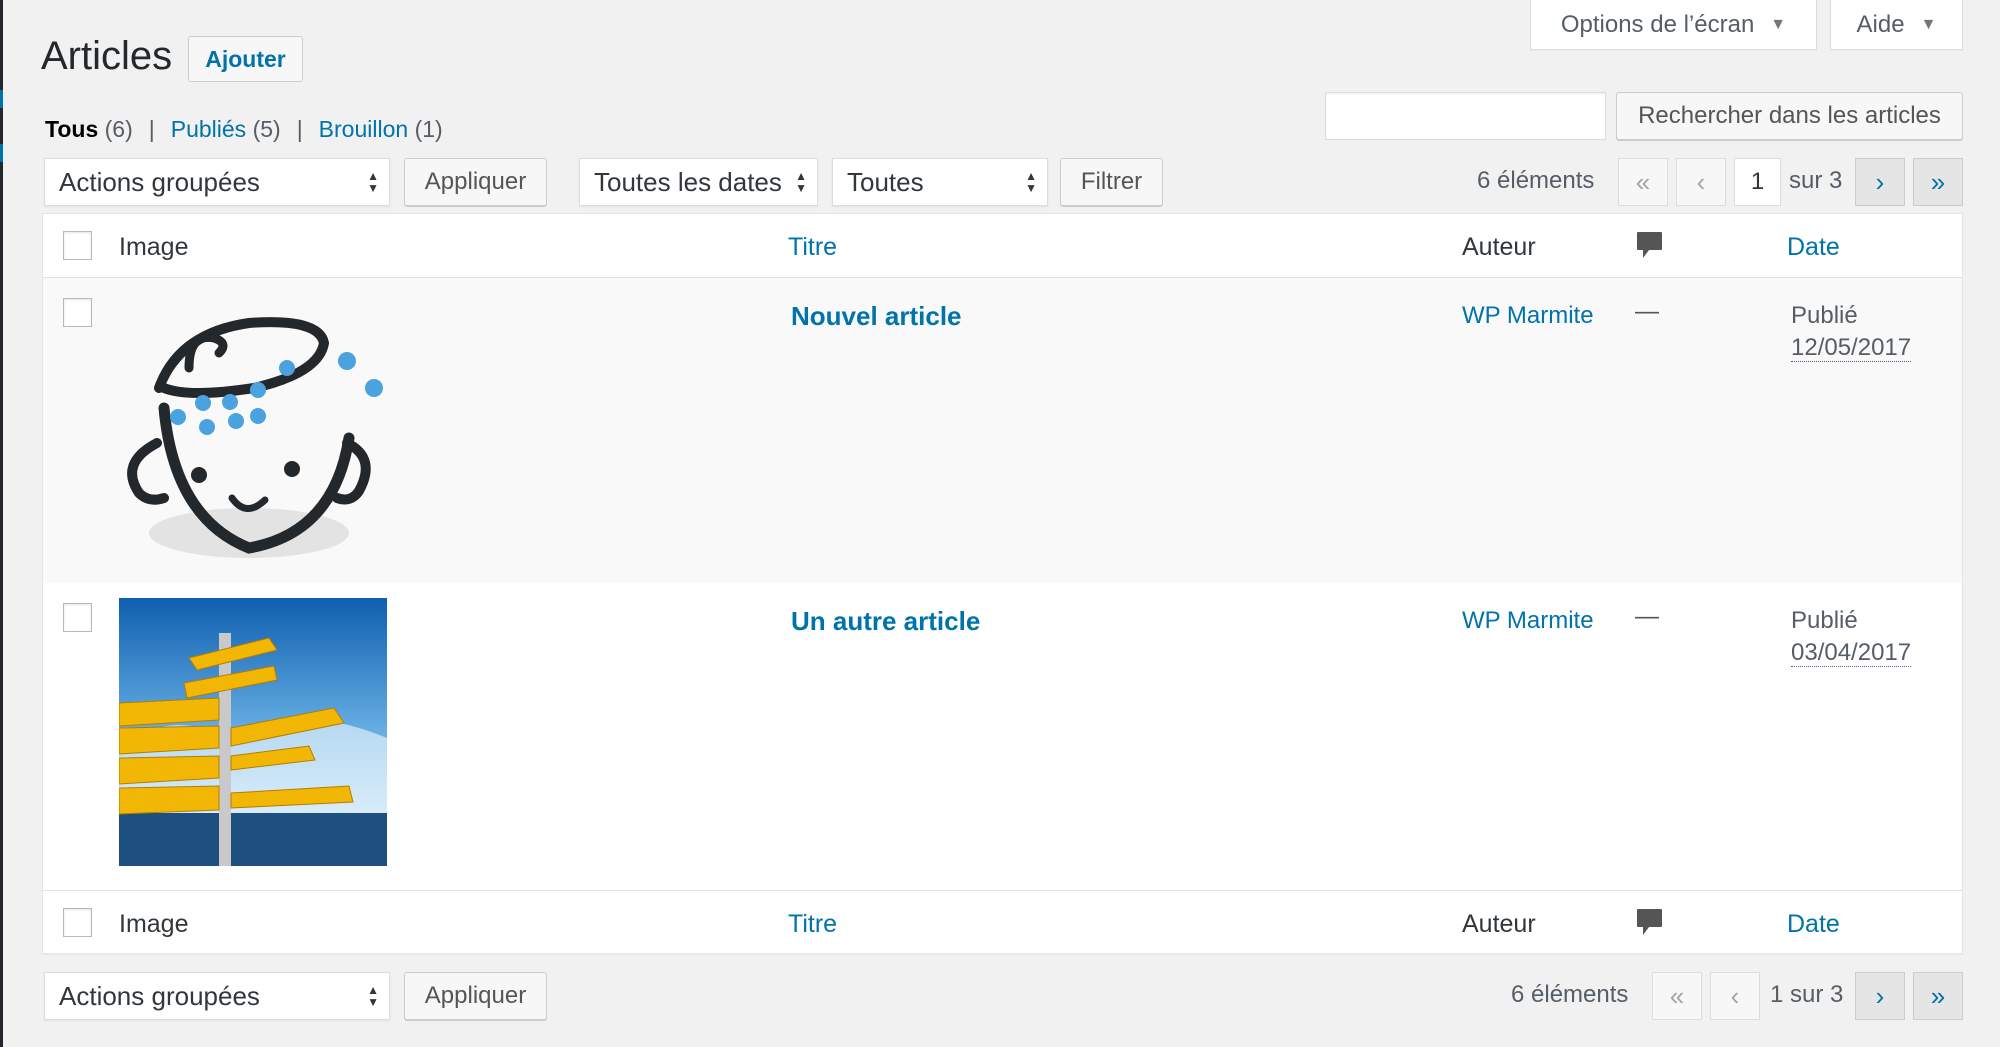 This screenshot has height=1047, width=2000. What do you see at coordinates (885, 181) in the screenshot?
I see `category-filter-value: Toutes` at bounding box center [885, 181].